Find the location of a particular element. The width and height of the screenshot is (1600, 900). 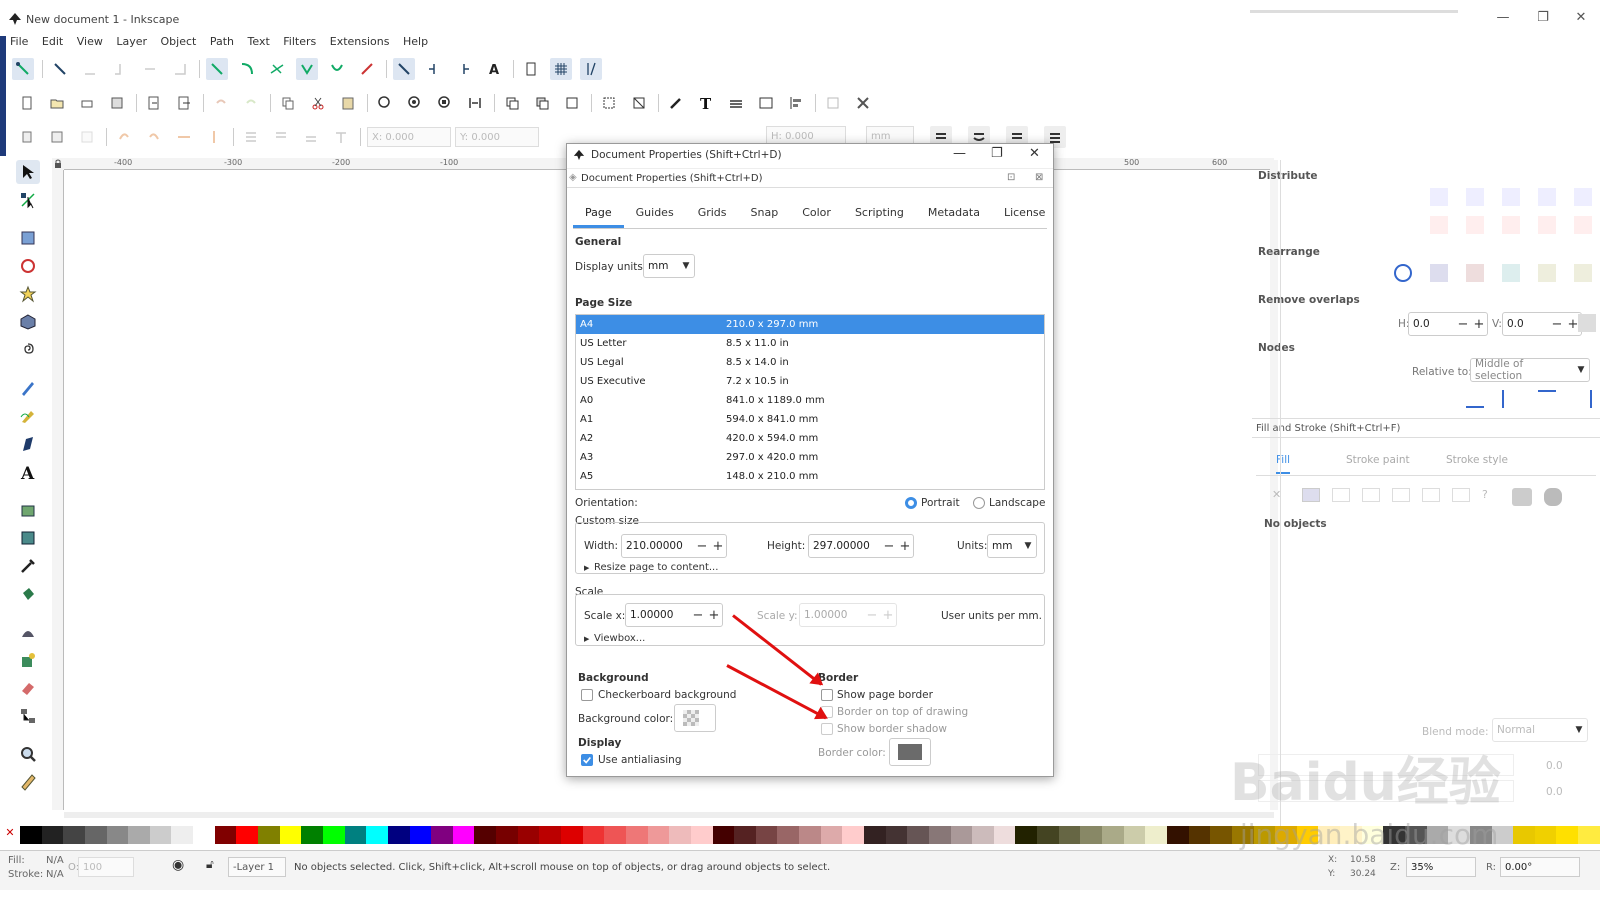

randomize-icon is located at coordinates (1547, 273).